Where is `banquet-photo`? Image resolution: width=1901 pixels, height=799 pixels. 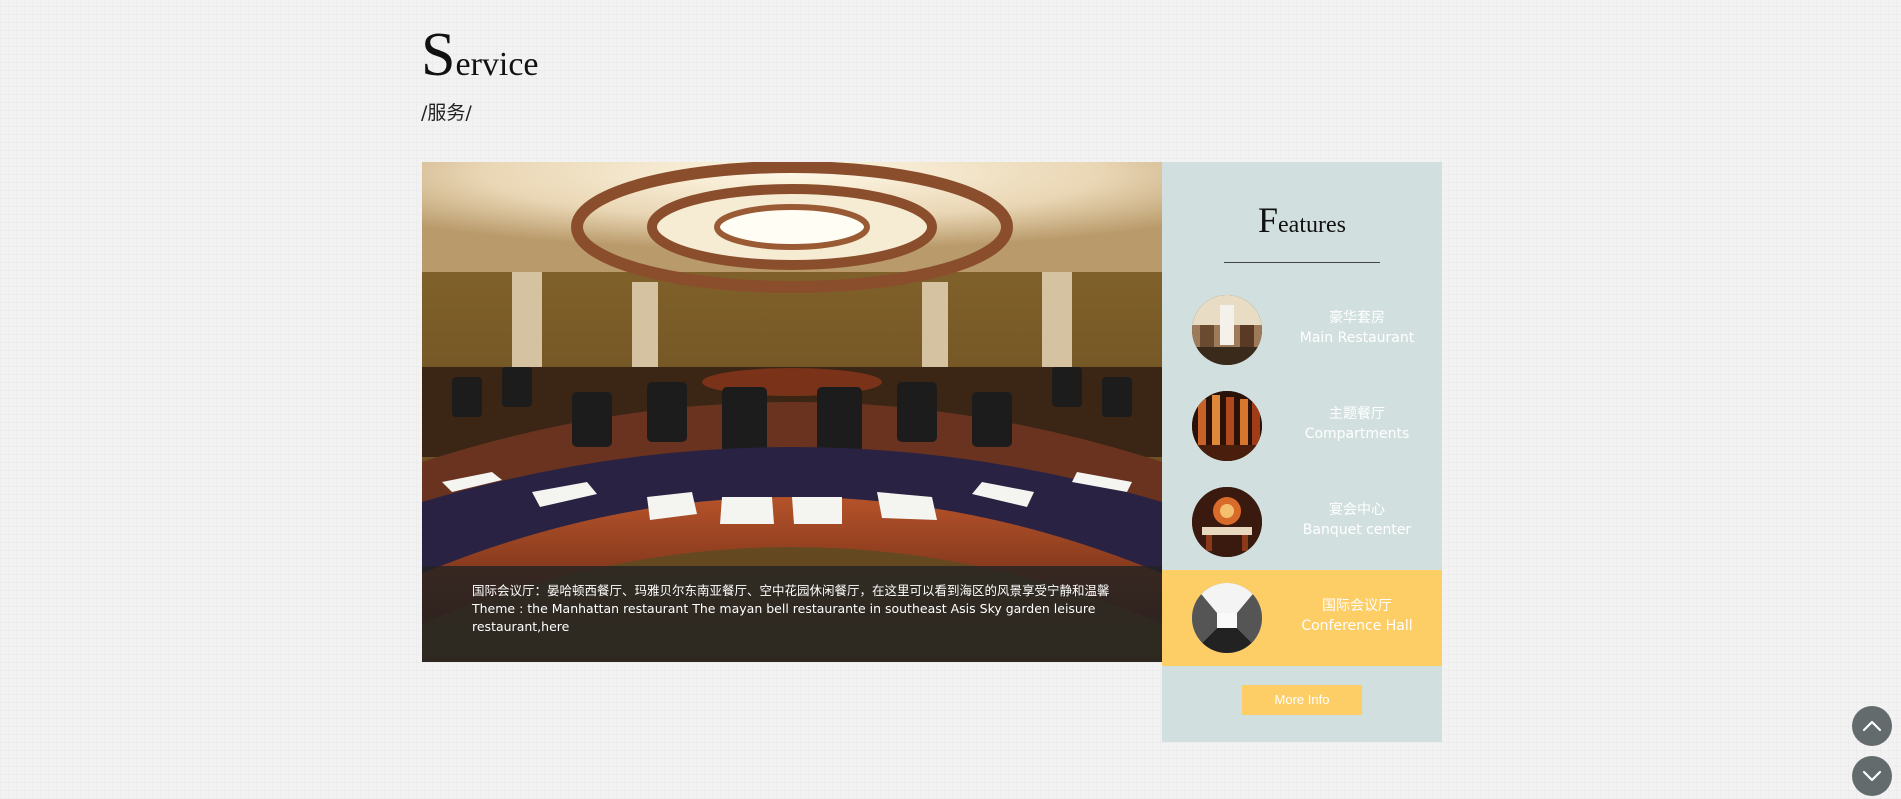 banquet-photo is located at coordinates (1227, 522).